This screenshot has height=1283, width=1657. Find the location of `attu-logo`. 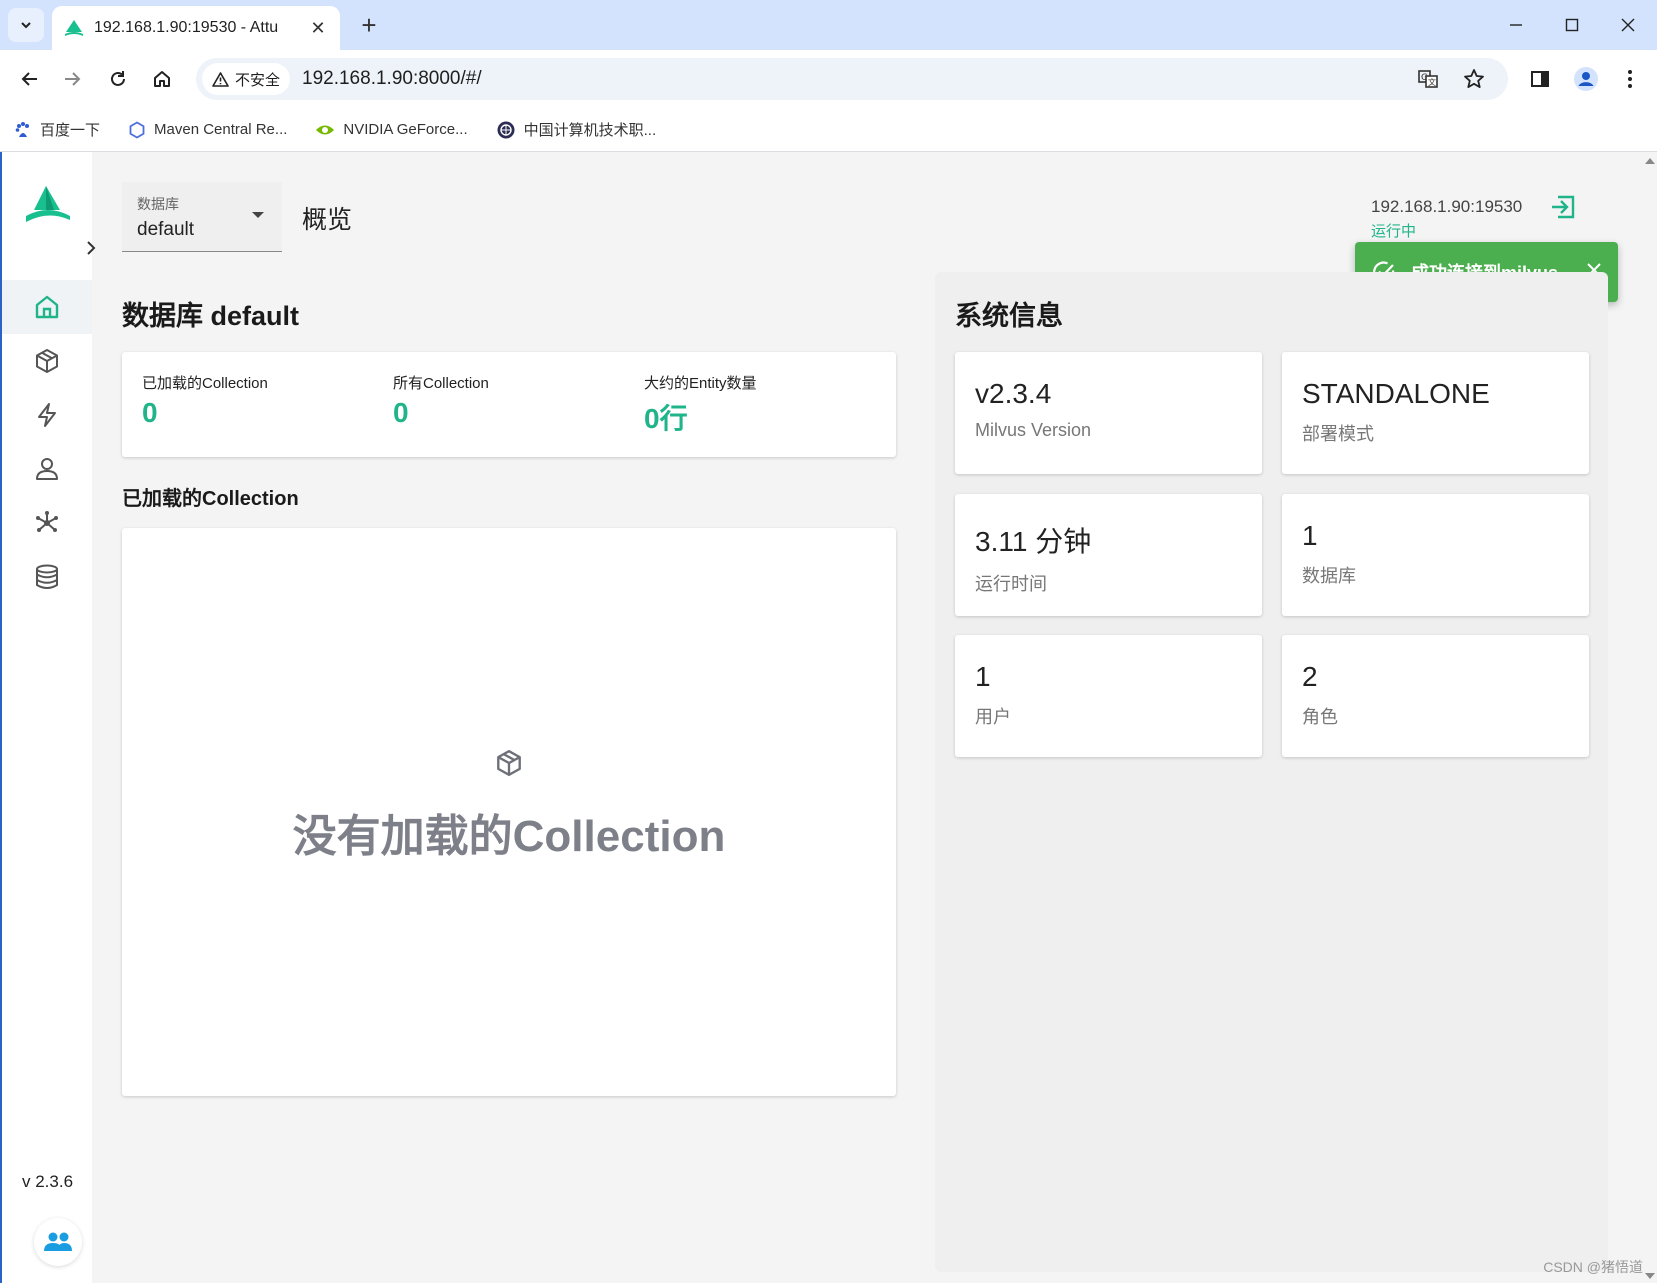

attu-logo is located at coordinates (48, 208).